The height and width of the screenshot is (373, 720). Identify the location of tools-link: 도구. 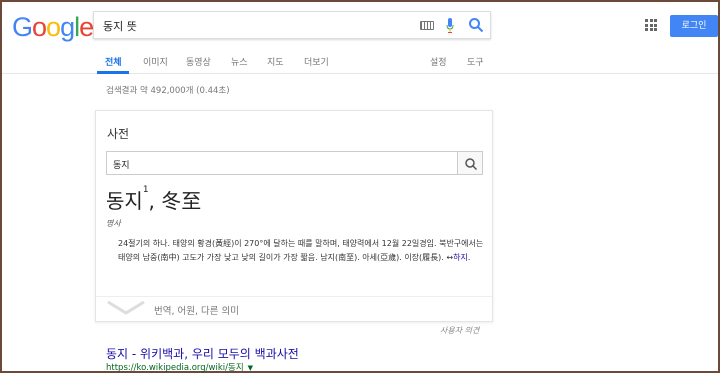
(475, 61).